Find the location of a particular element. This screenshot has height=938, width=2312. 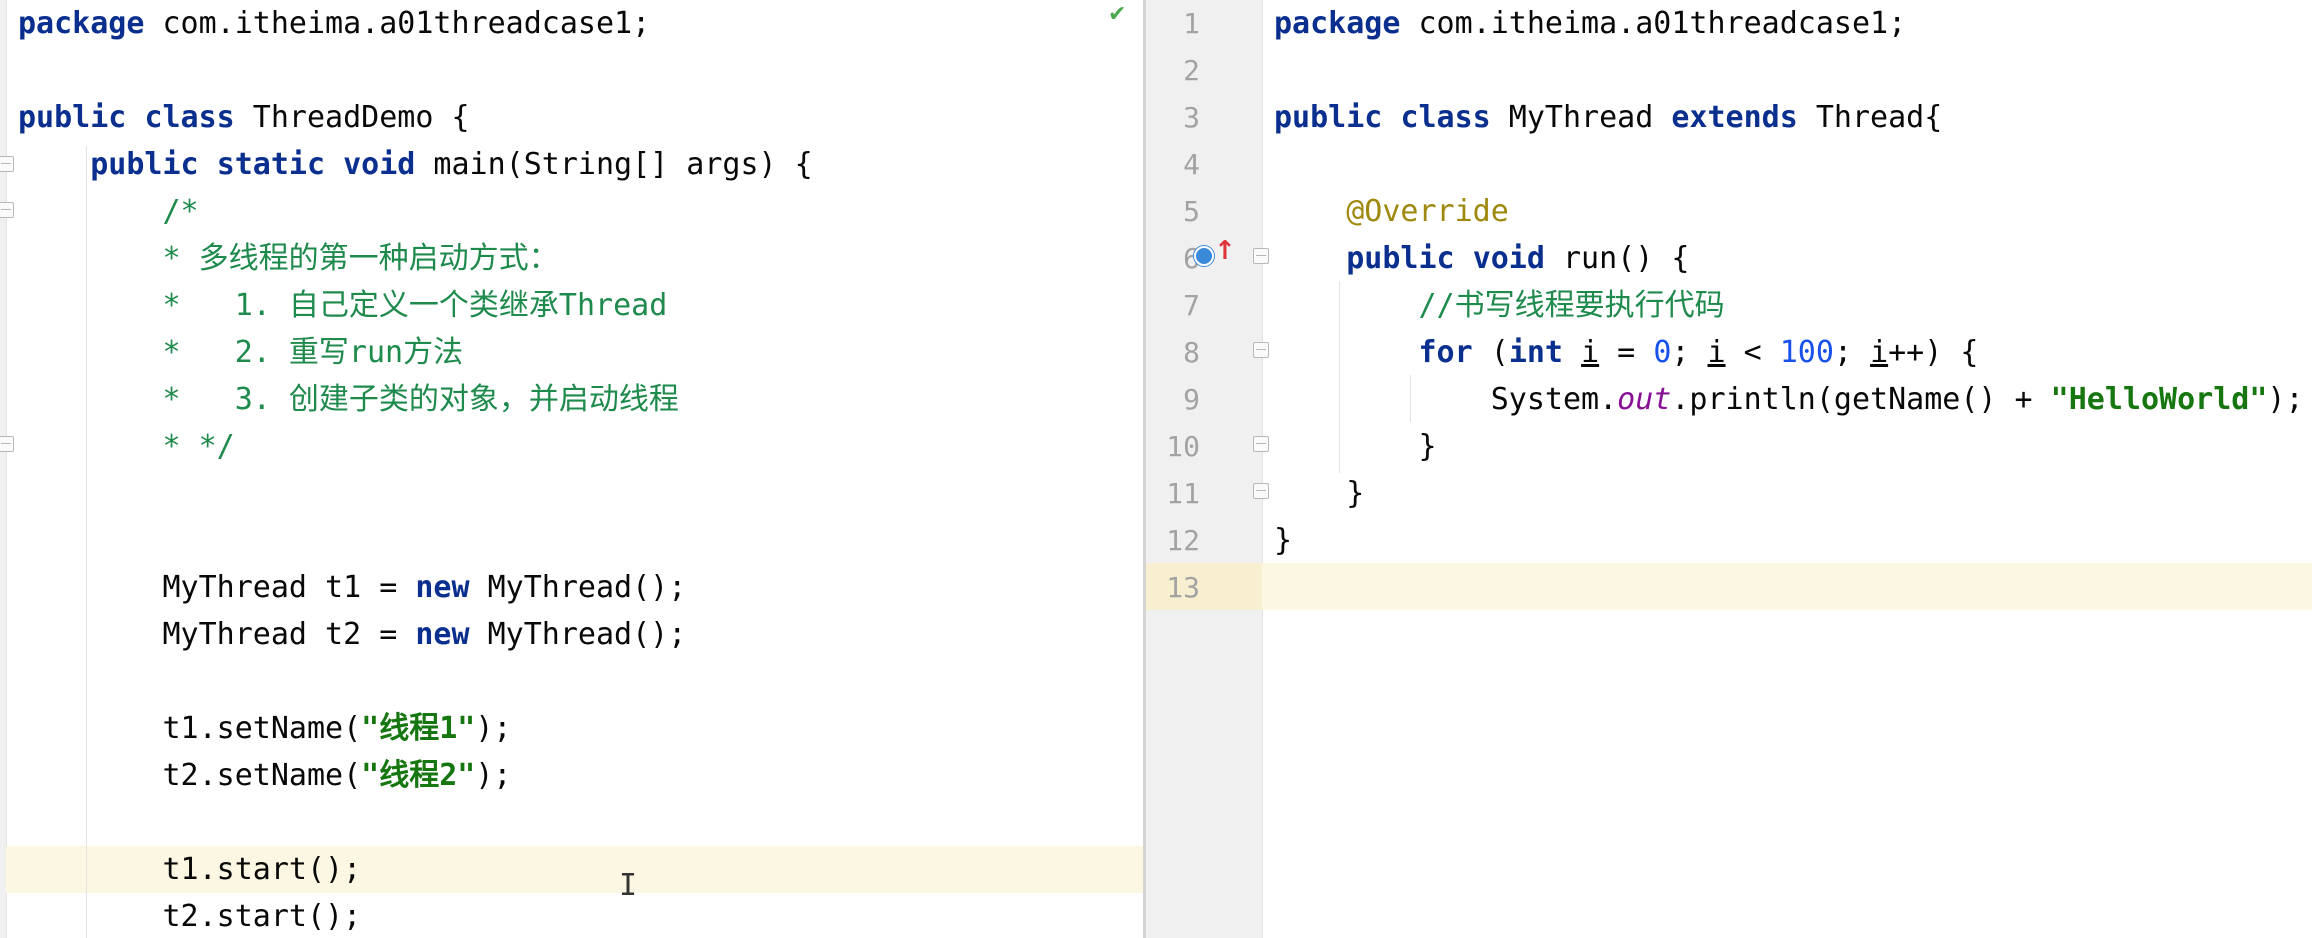

line-number: 10 is located at coordinates (1183, 446).